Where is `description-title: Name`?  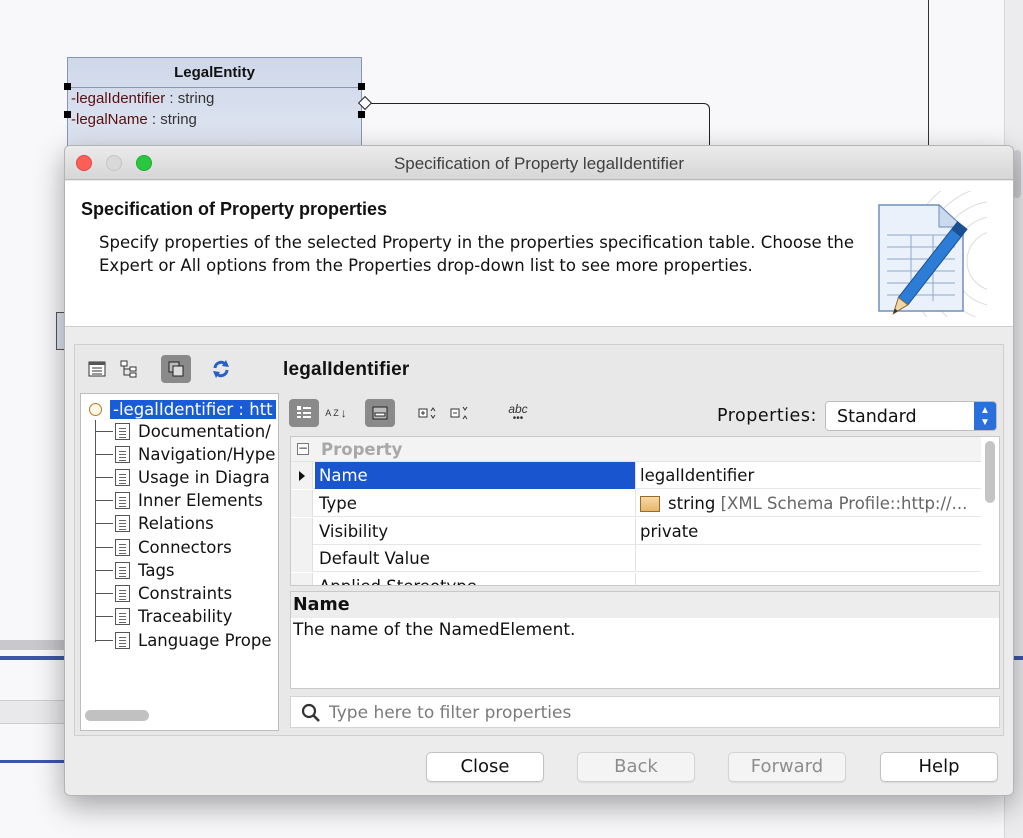 description-title: Name is located at coordinates (645, 605).